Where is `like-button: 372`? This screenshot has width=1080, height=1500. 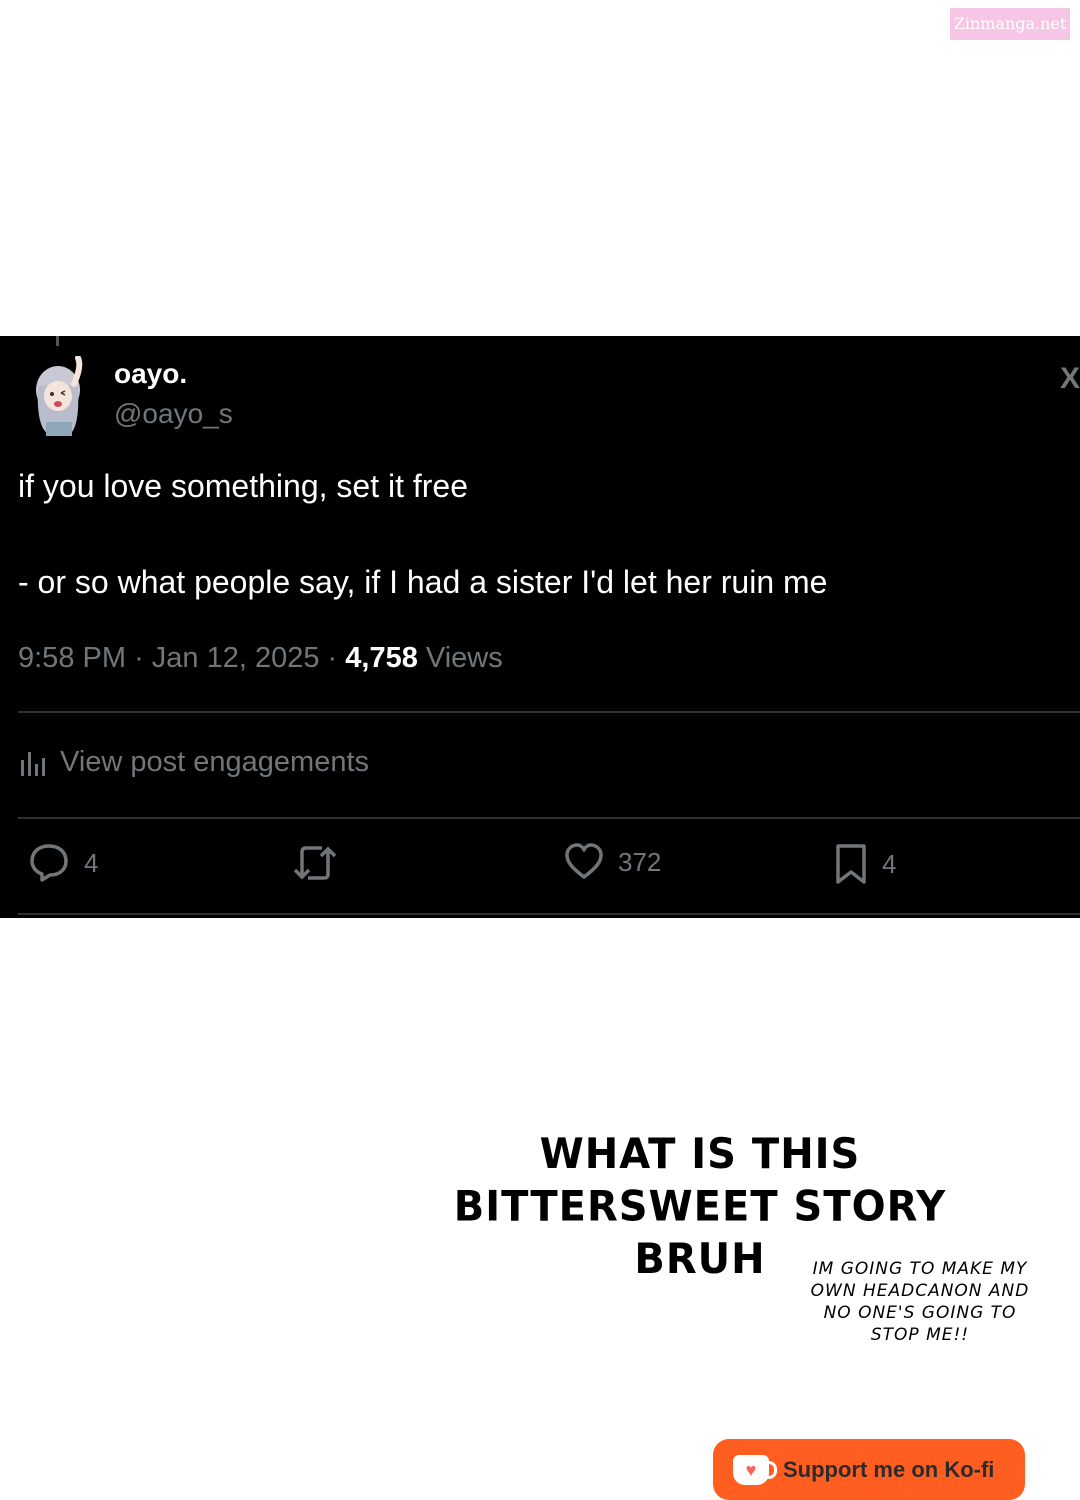
like-button: 372 is located at coordinates (612, 862).